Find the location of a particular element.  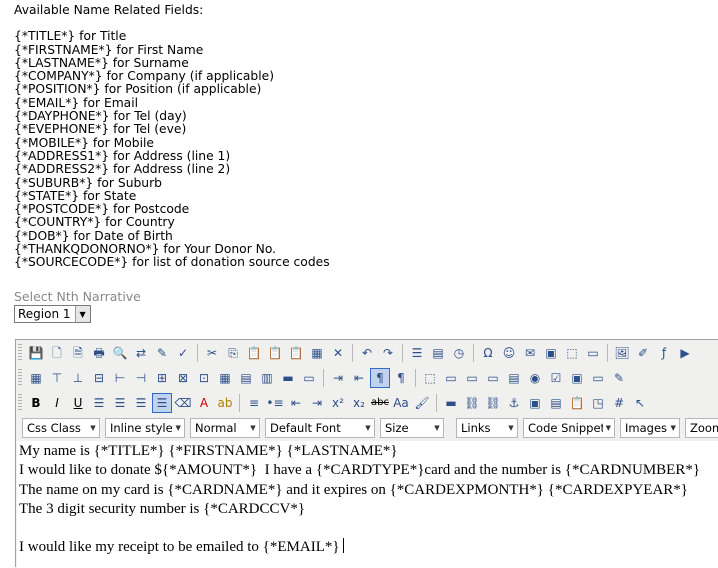

delete-icon: ✕ is located at coordinates (338, 353).